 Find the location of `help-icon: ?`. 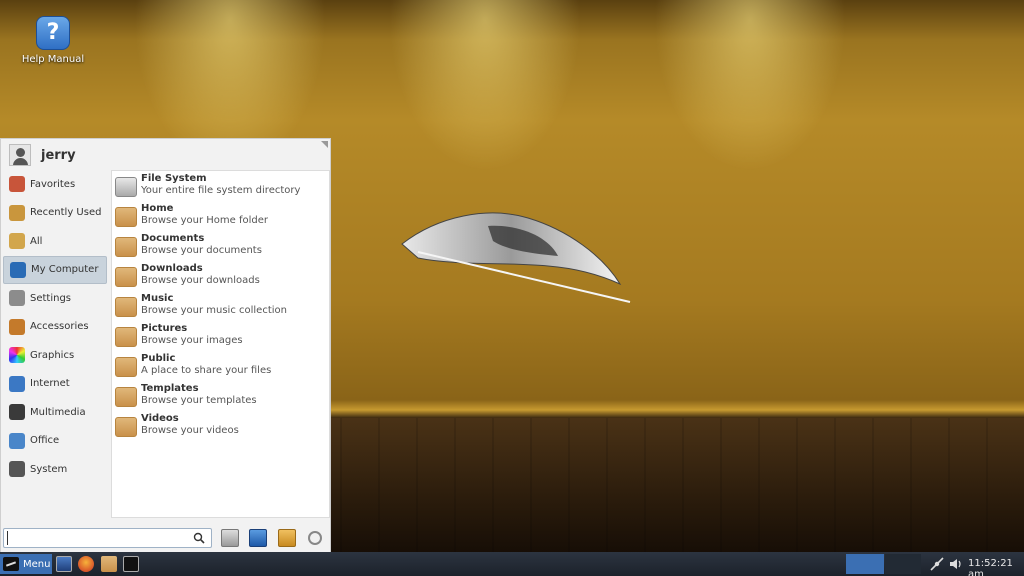

help-icon: ? is located at coordinates (53, 33).